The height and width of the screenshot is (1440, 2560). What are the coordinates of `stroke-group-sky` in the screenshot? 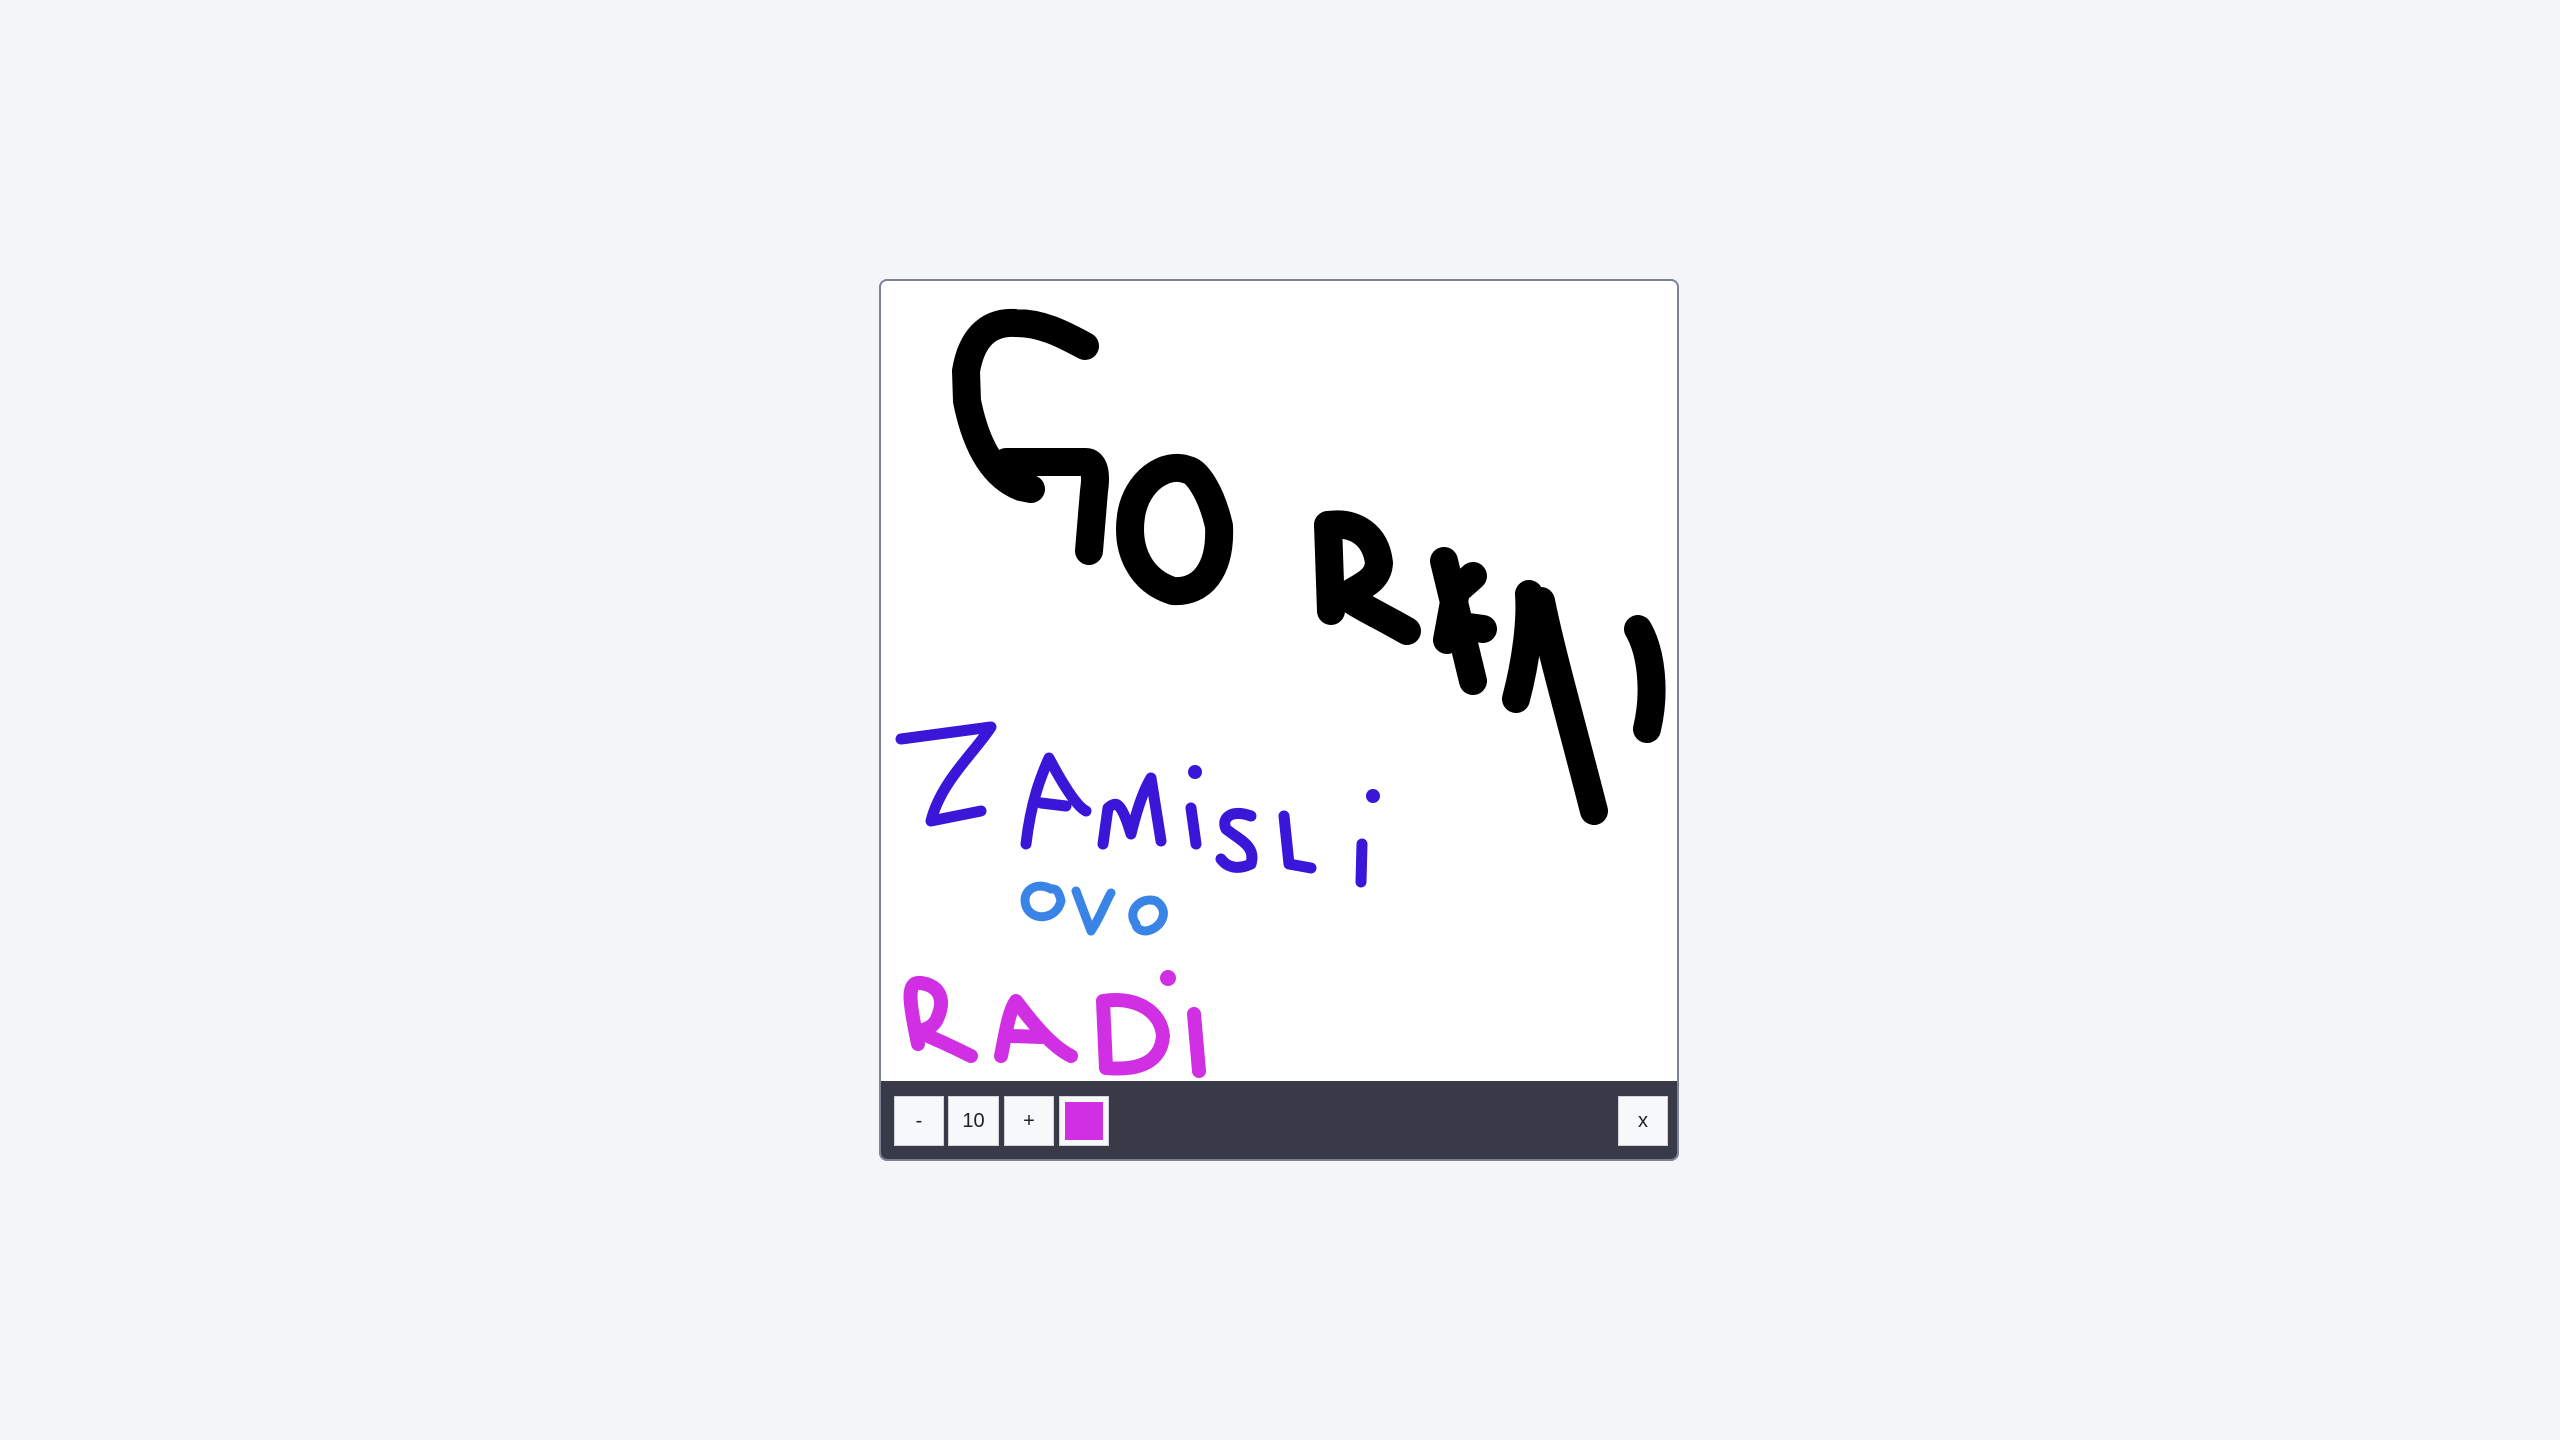 It's located at (1094, 908).